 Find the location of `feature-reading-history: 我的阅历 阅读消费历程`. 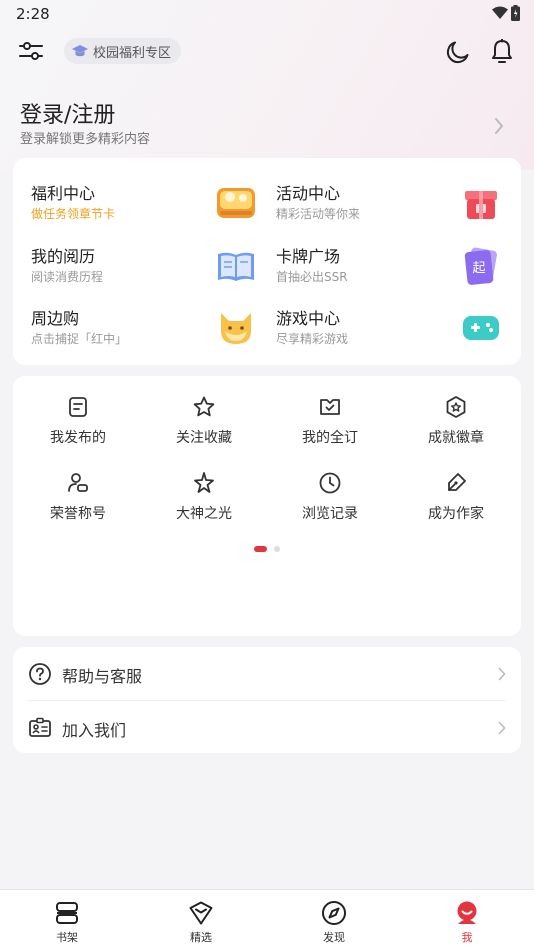

feature-reading-history: 我的阅历 阅读消费历程 is located at coordinates (151, 271).